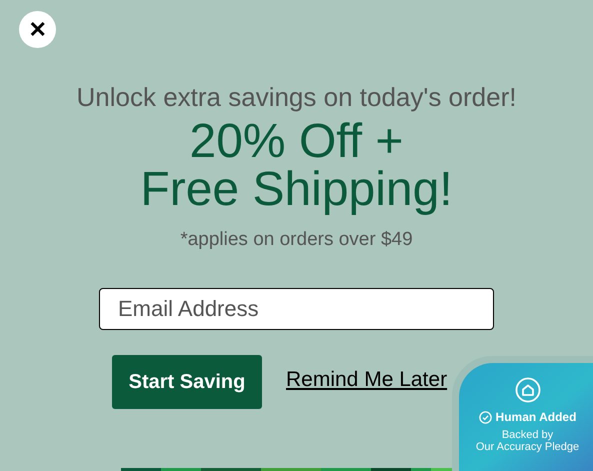 The image size is (593, 471). I want to click on home-icon, so click(527, 390).